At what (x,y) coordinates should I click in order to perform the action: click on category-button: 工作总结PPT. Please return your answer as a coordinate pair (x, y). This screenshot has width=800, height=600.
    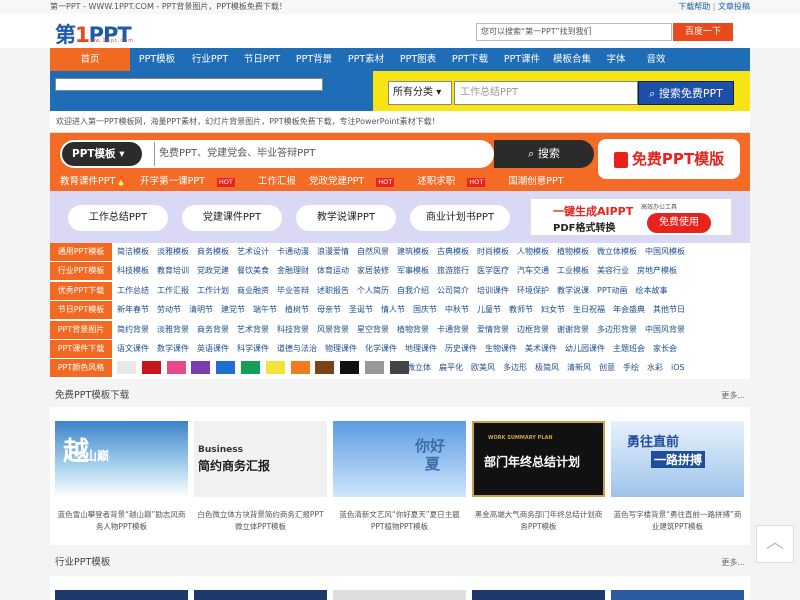
    Looking at the image, I should click on (118, 218).